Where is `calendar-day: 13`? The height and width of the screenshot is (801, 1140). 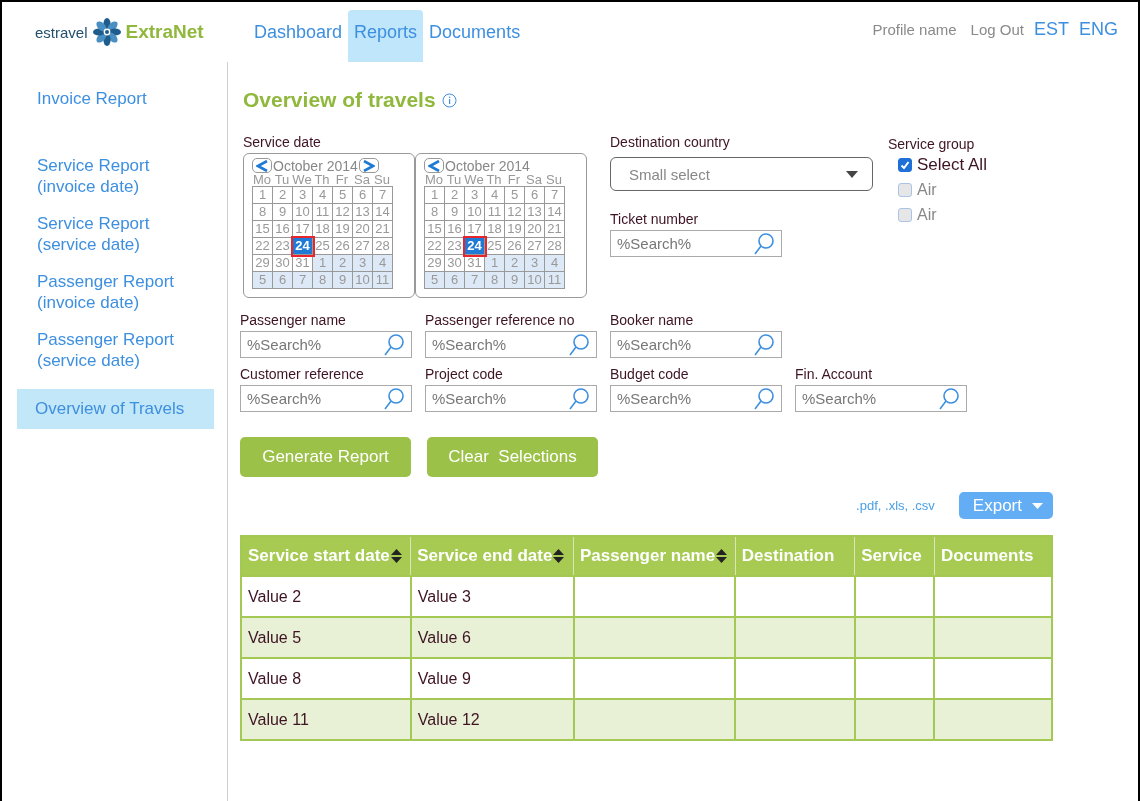 calendar-day: 13 is located at coordinates (363, 212).